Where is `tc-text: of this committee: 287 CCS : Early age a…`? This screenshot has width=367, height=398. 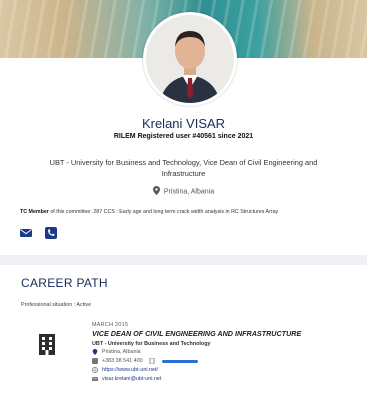 tc-text: of this committee: 287 CCS : Early age a… is located at coordinates (164, 212).